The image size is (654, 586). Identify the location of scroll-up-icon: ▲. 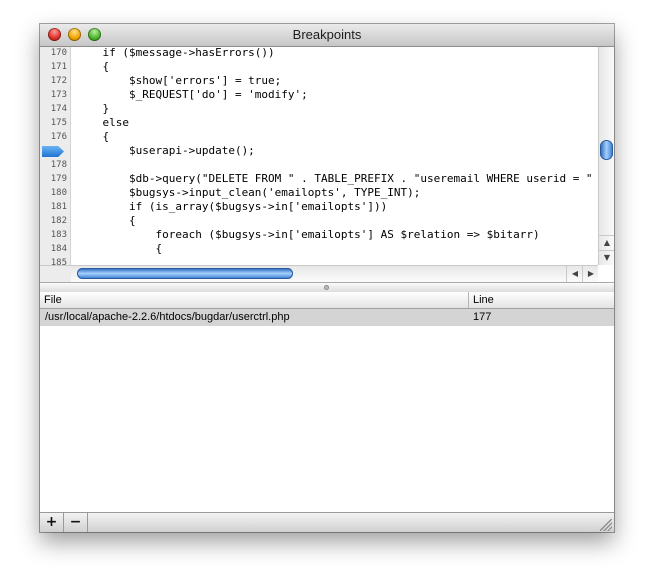
(606, 242).